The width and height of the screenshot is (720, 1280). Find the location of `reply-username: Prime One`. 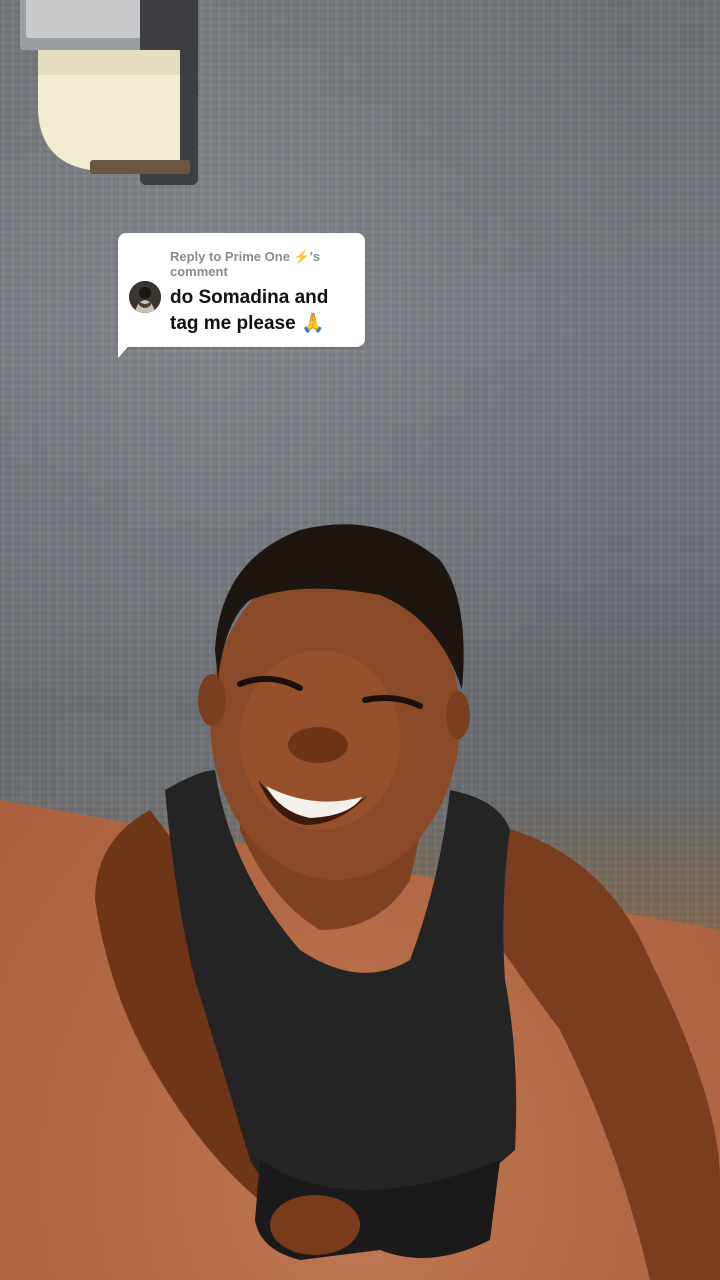

reply-username: Prime One is located at coordinates (257, 256).